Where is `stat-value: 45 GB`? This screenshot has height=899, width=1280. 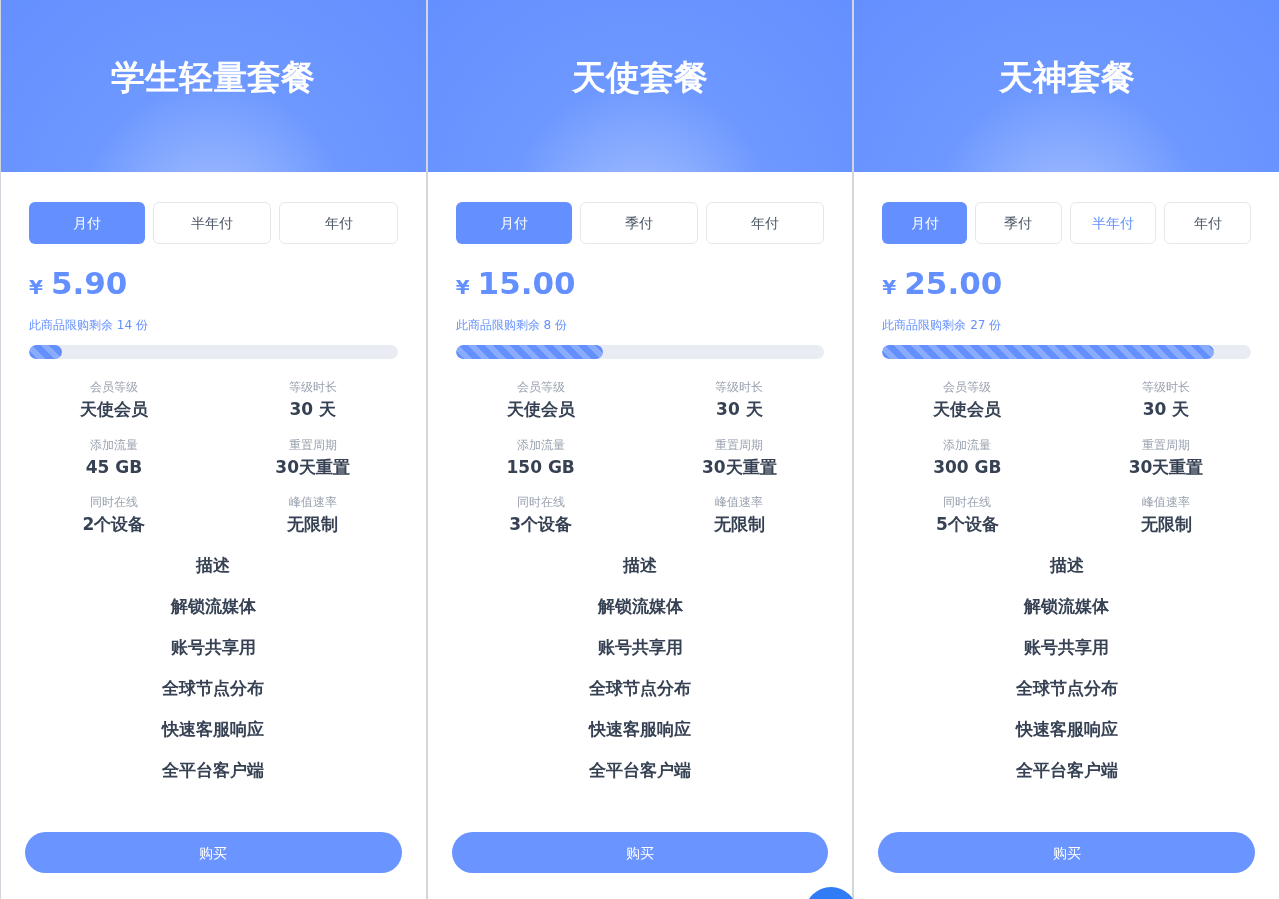 stat-value: 45 GB is located at coordinates (114, 467).